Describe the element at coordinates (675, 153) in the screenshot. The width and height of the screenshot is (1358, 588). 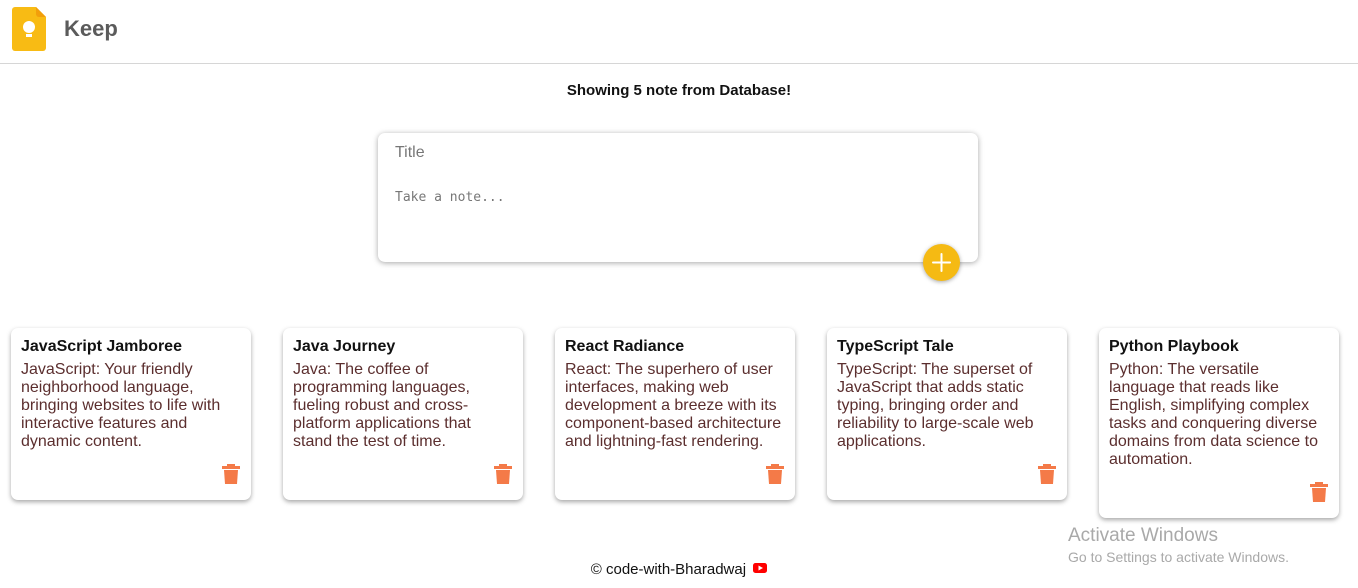
I see `note-title-input` at that location.